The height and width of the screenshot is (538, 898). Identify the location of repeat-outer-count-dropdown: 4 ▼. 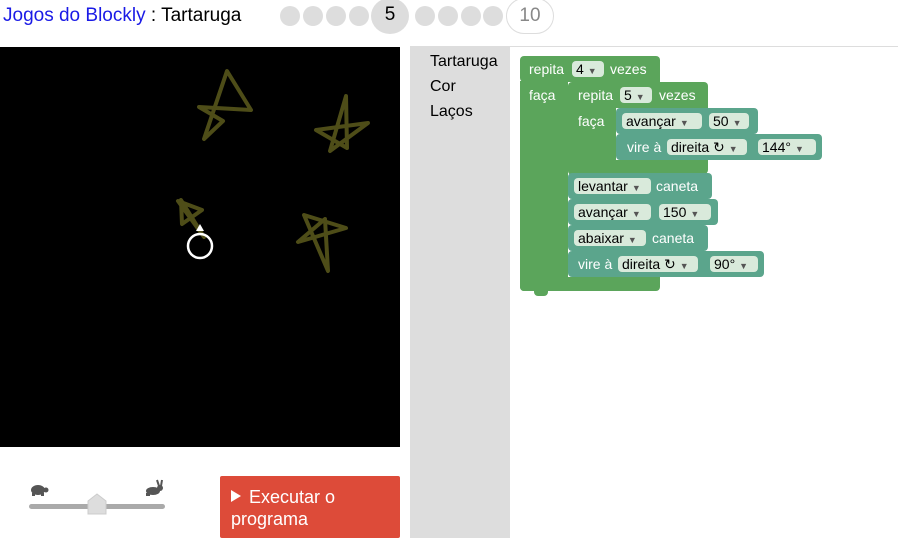
(588, 69).